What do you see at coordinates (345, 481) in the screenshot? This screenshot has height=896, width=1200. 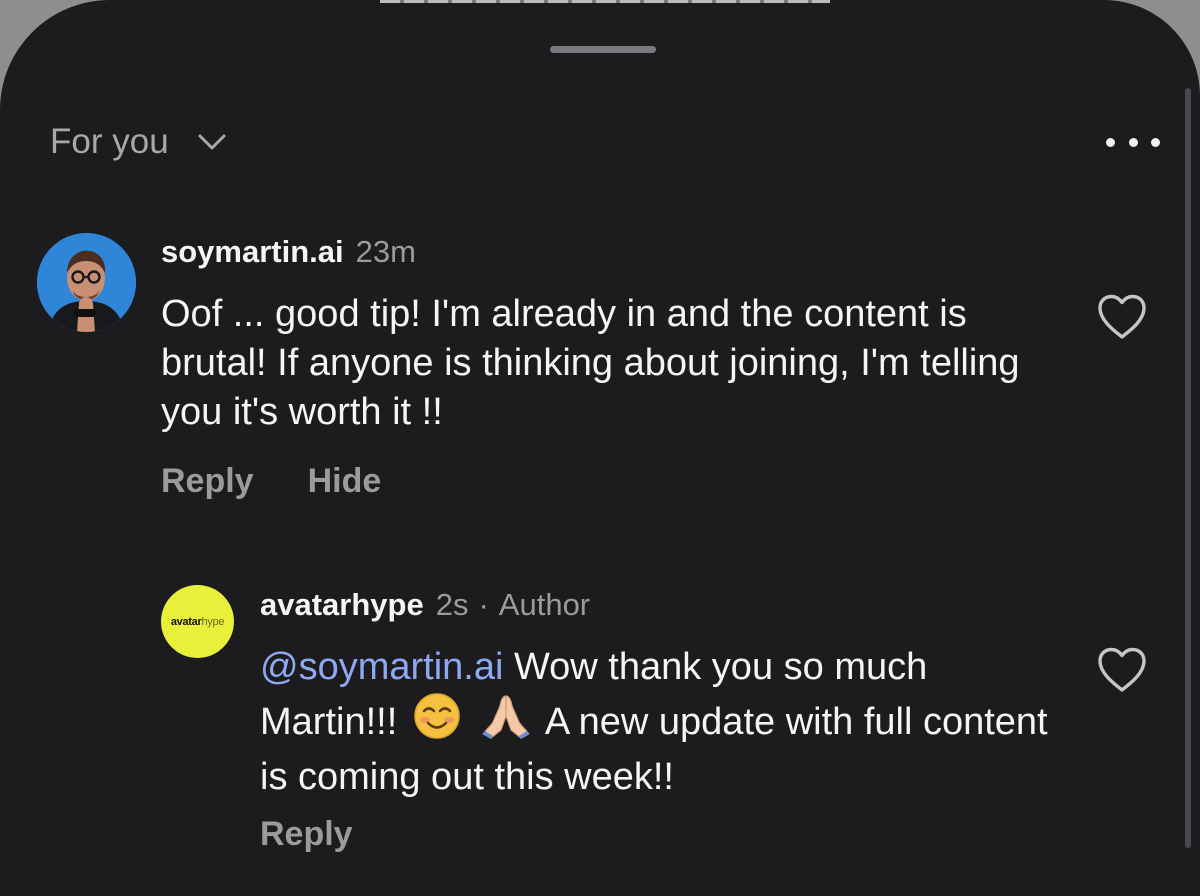 I see `hide-button: Hide` at bounding box center [345, 481].